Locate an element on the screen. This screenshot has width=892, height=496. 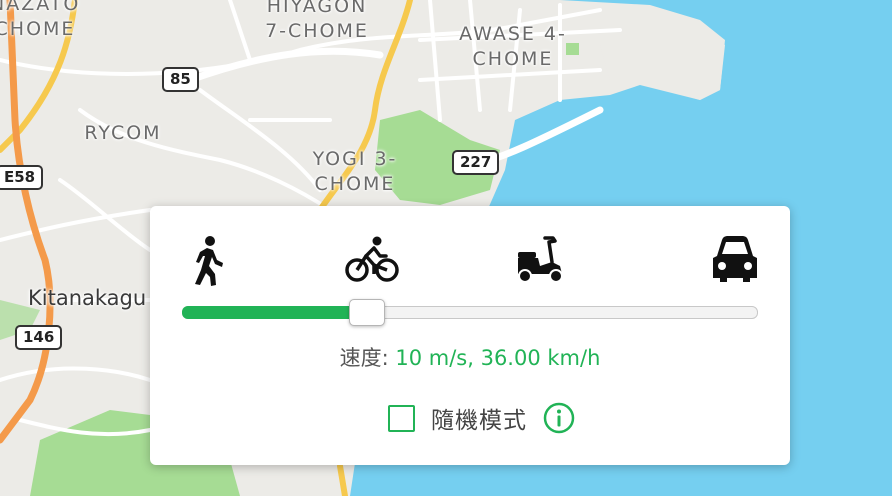
mode-car-button is located at coordinates (735, 260).